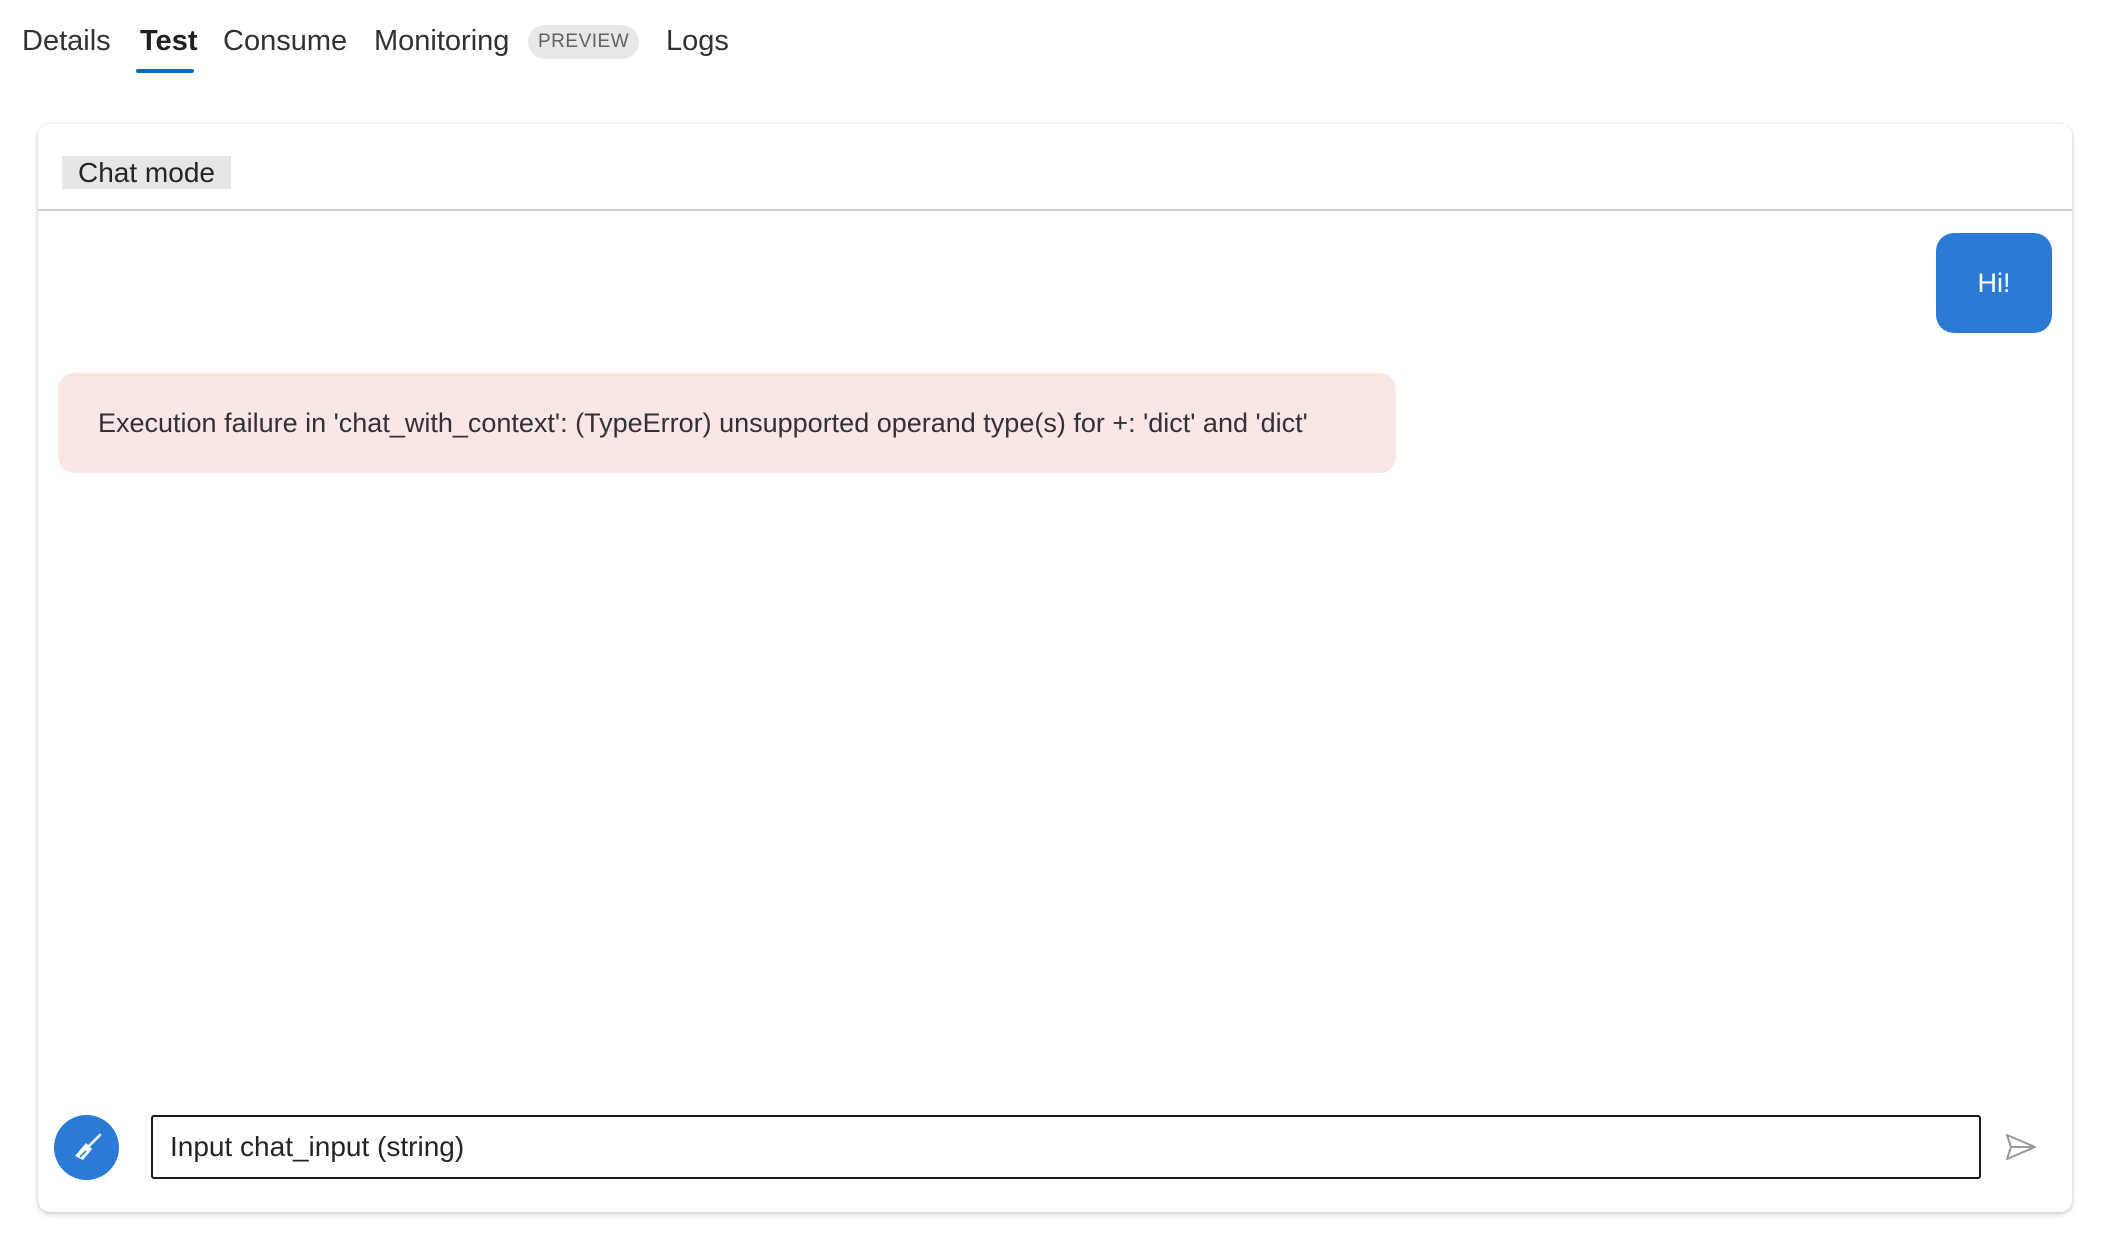  Describe the element at coordinates (66, 46) in the screenshot. I see `tab-details: Details` at that location.